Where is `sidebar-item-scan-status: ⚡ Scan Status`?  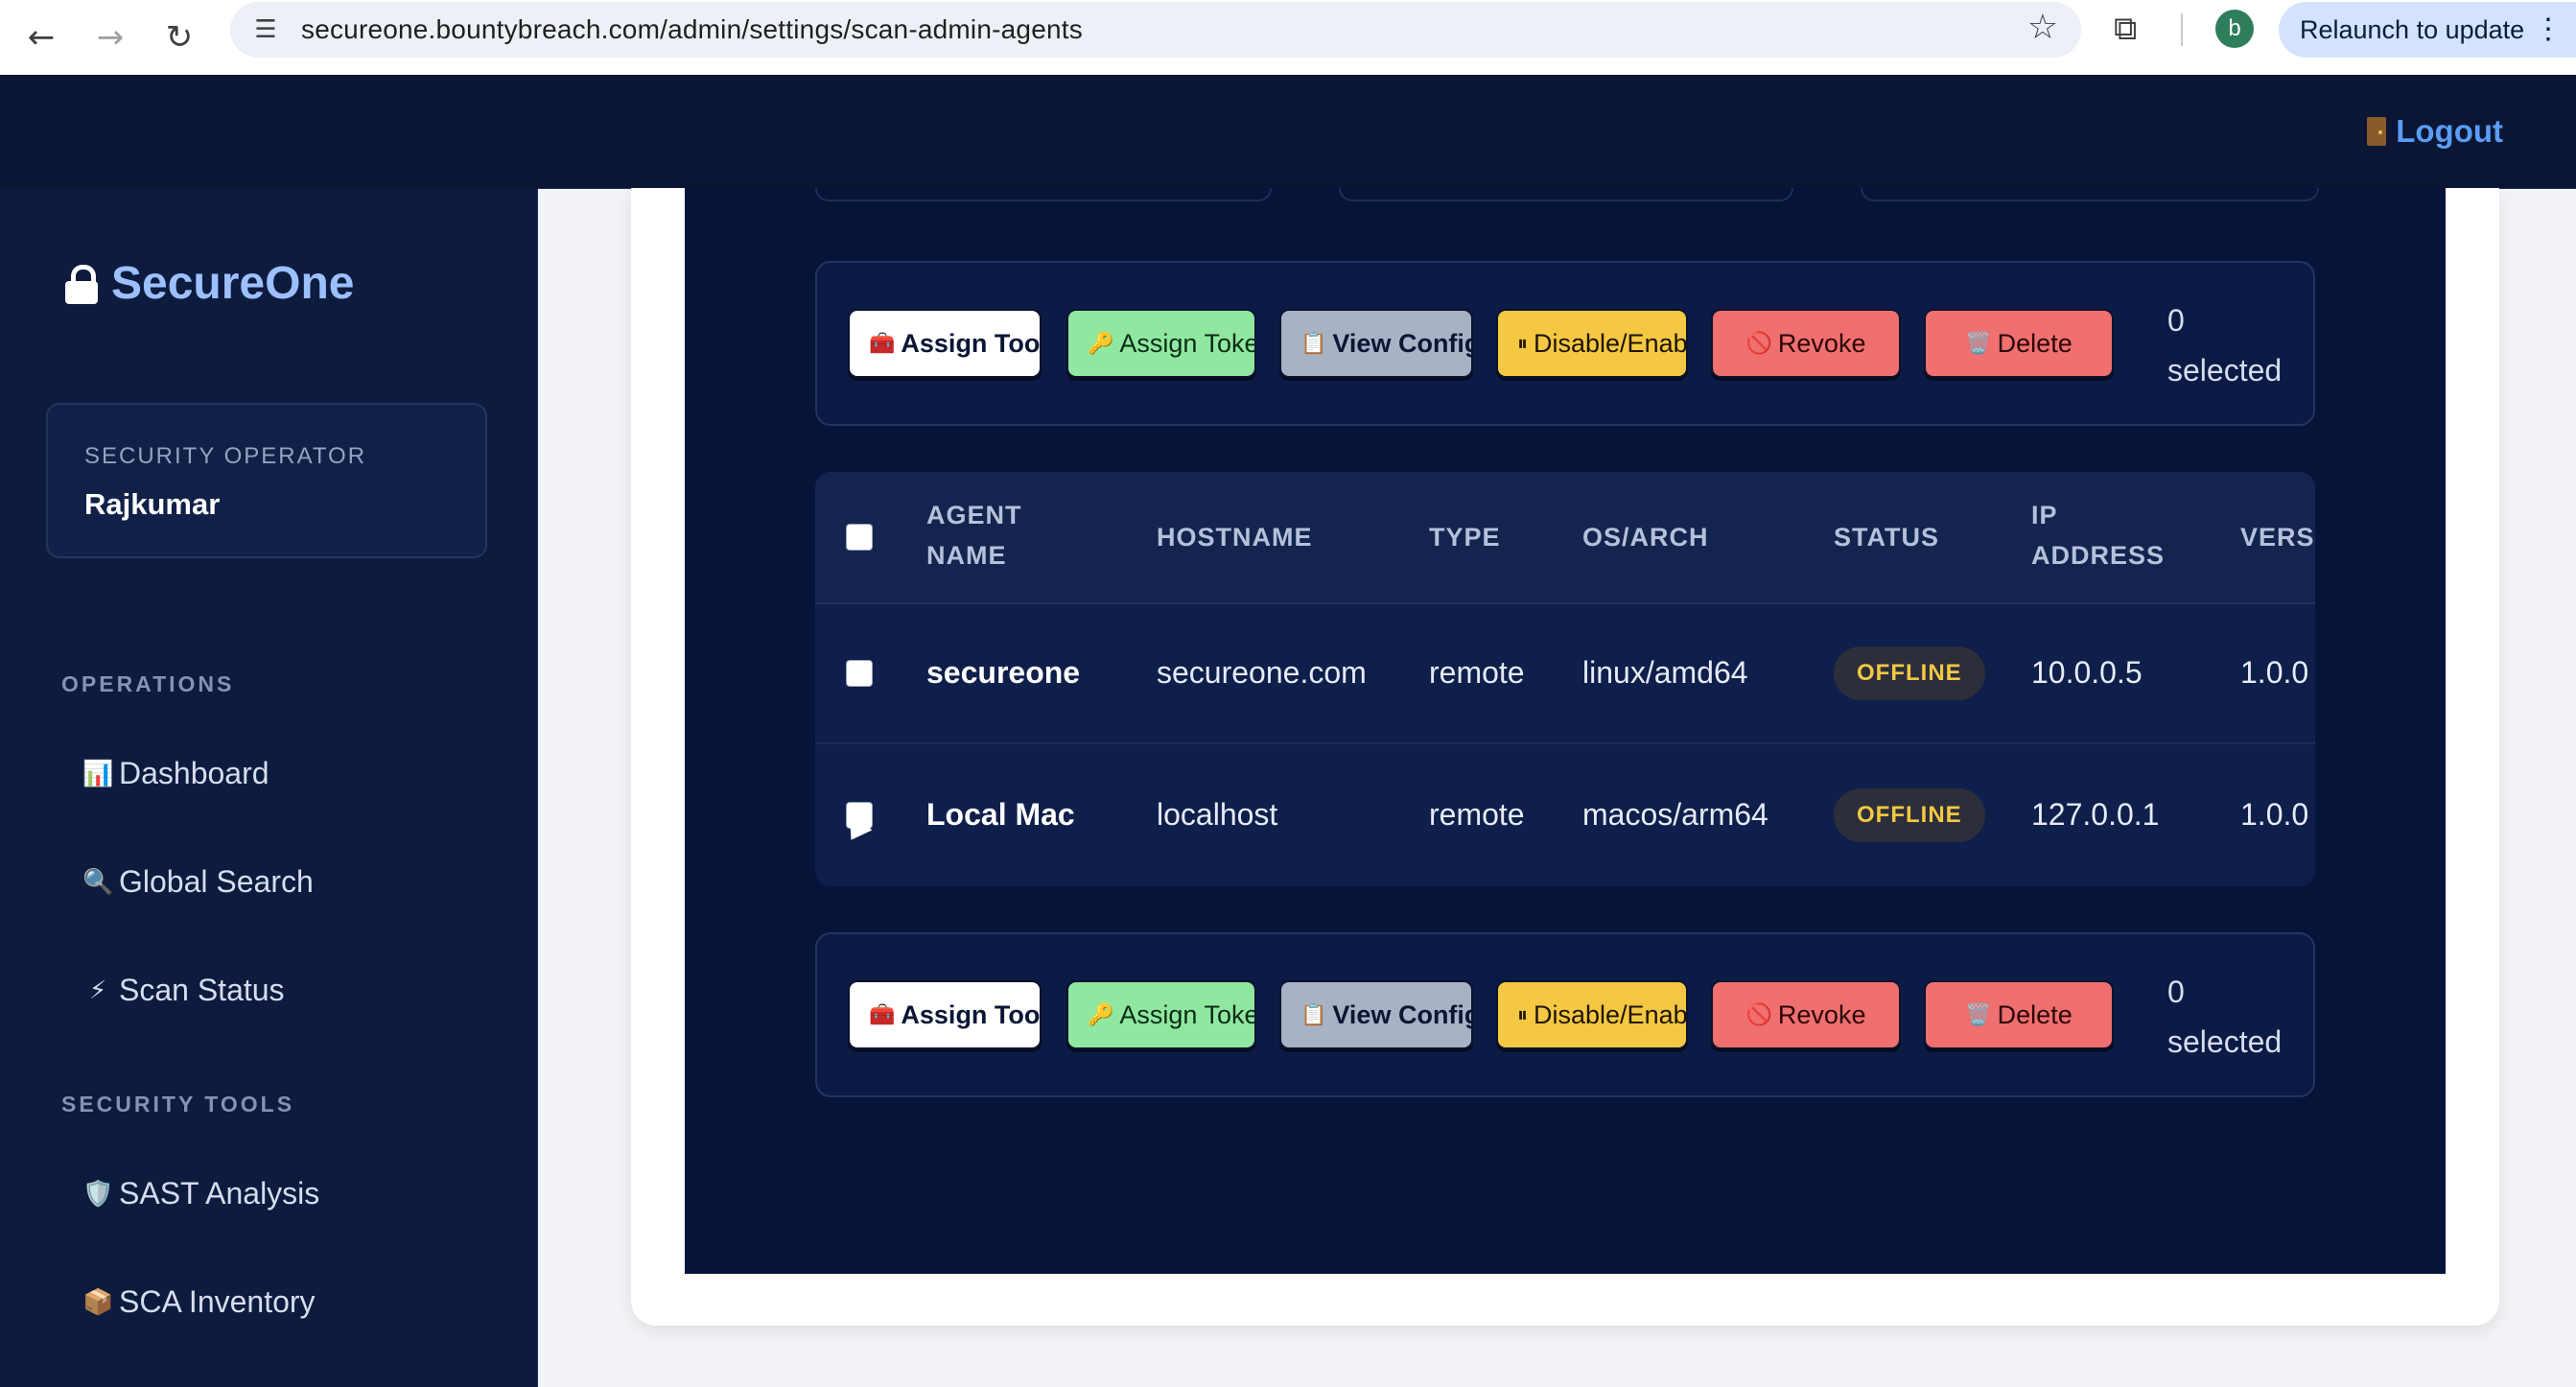 sidebar-item-scan-status: ⚡ Scan Status is located at coordinates (183, 991).